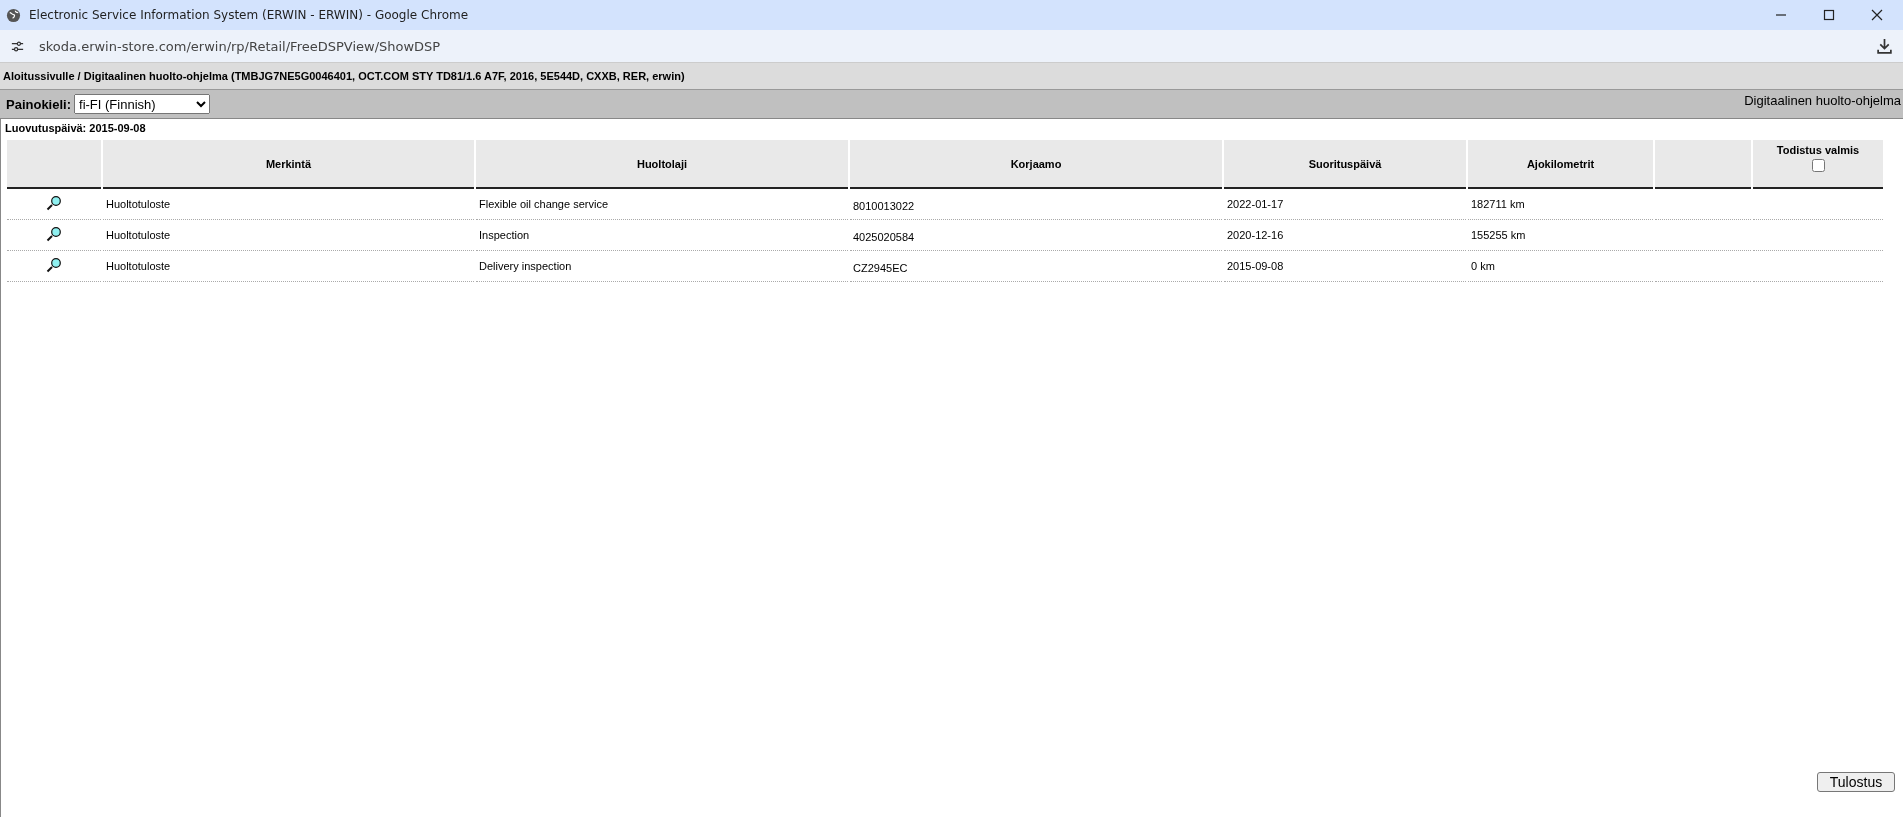 The height and width of the screenshot is (817, 1903). What do you see at coordinates (1255, 204) in the screenshot?
I see `table-cell: 2022-01-17` at bounding box center [1255, 204].